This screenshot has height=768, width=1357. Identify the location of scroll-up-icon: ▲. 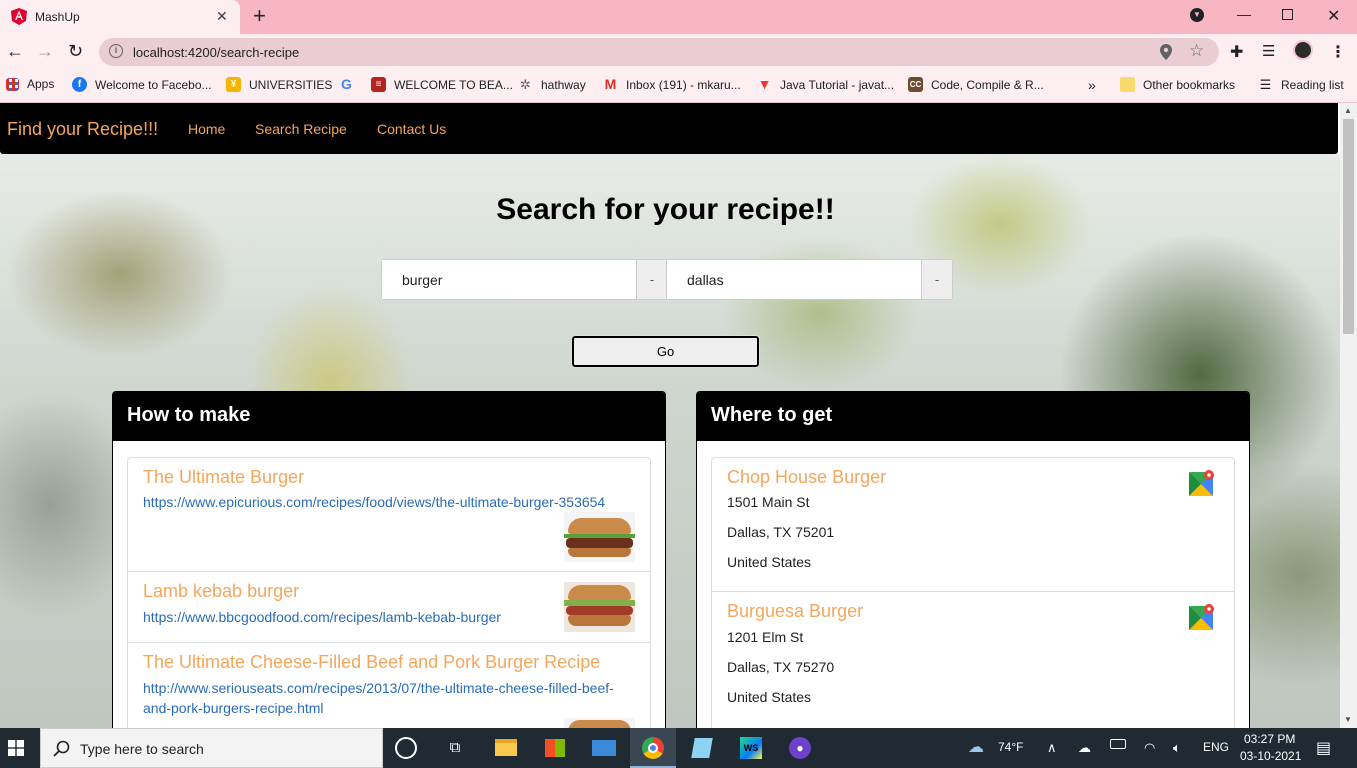
(1348, 110).